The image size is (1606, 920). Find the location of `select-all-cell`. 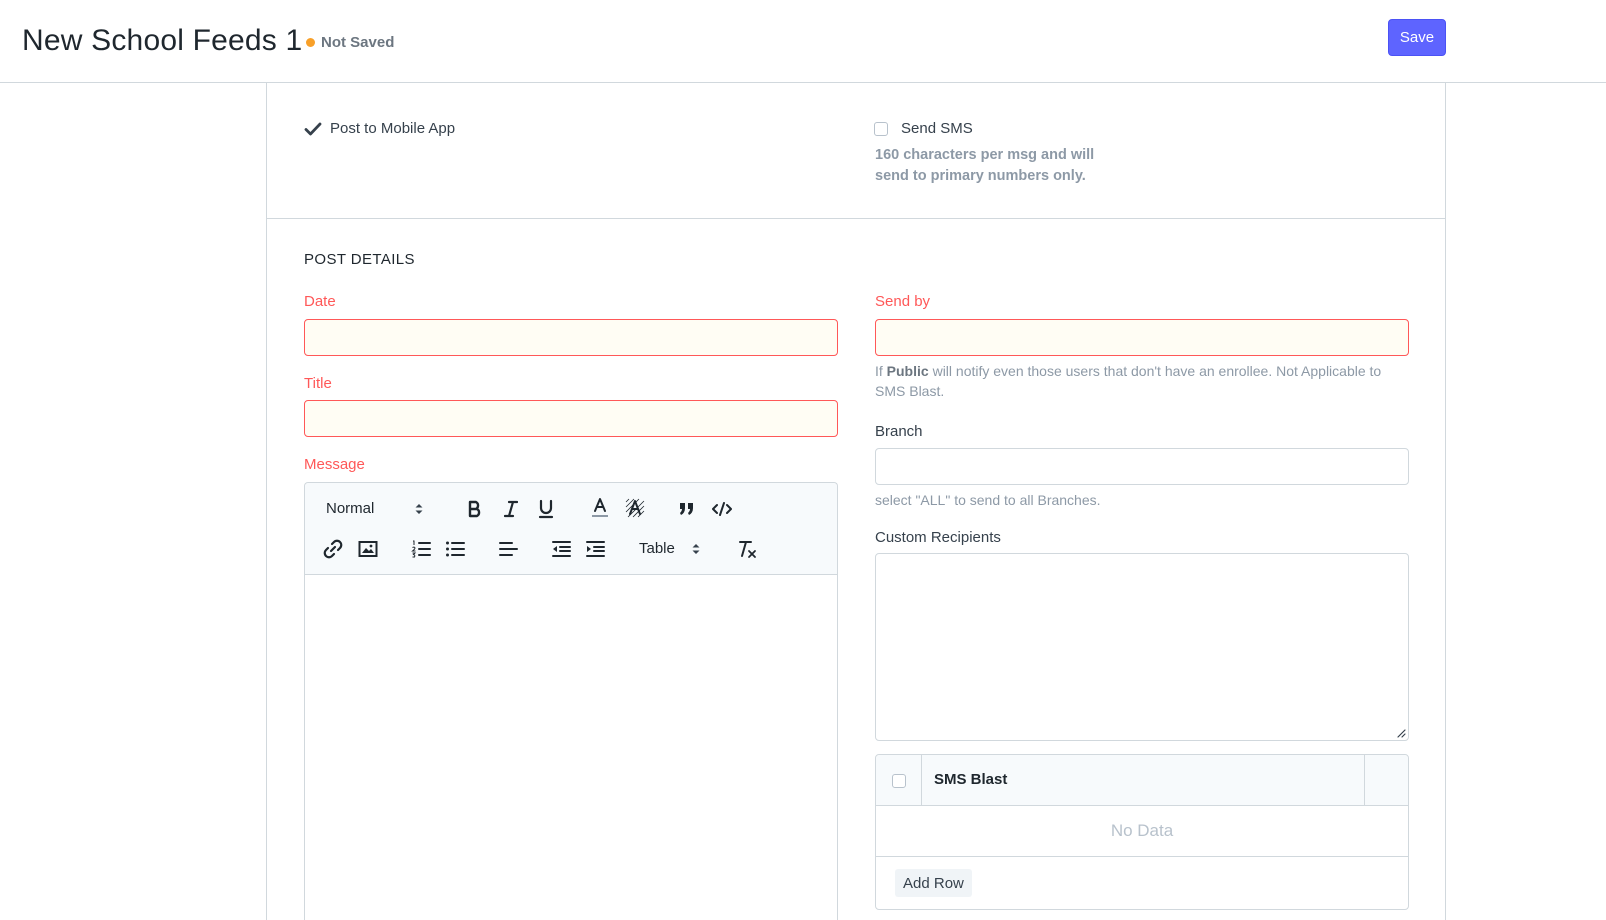

select-all-cell is located at coordinates (899, 780).